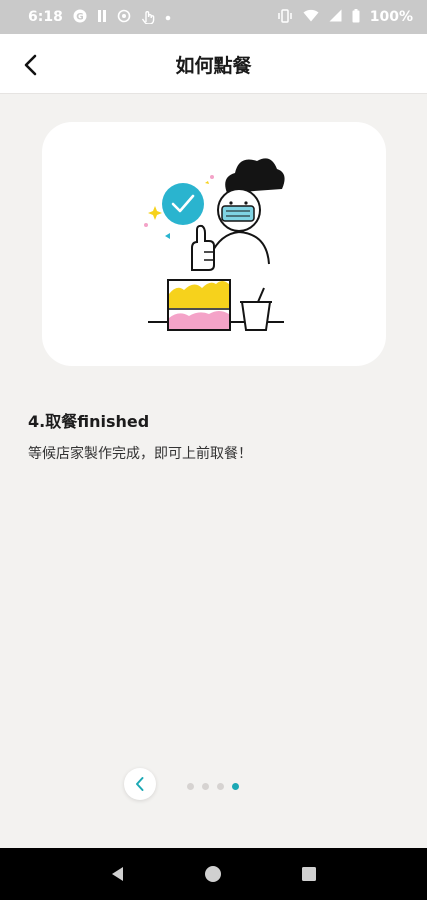 Image resolution: width=427 pixels, height=900 pixels. What do you see at coordinates (256, 309) in the screenshot?
I see `drink-cup` at bounding box center [256, 309].